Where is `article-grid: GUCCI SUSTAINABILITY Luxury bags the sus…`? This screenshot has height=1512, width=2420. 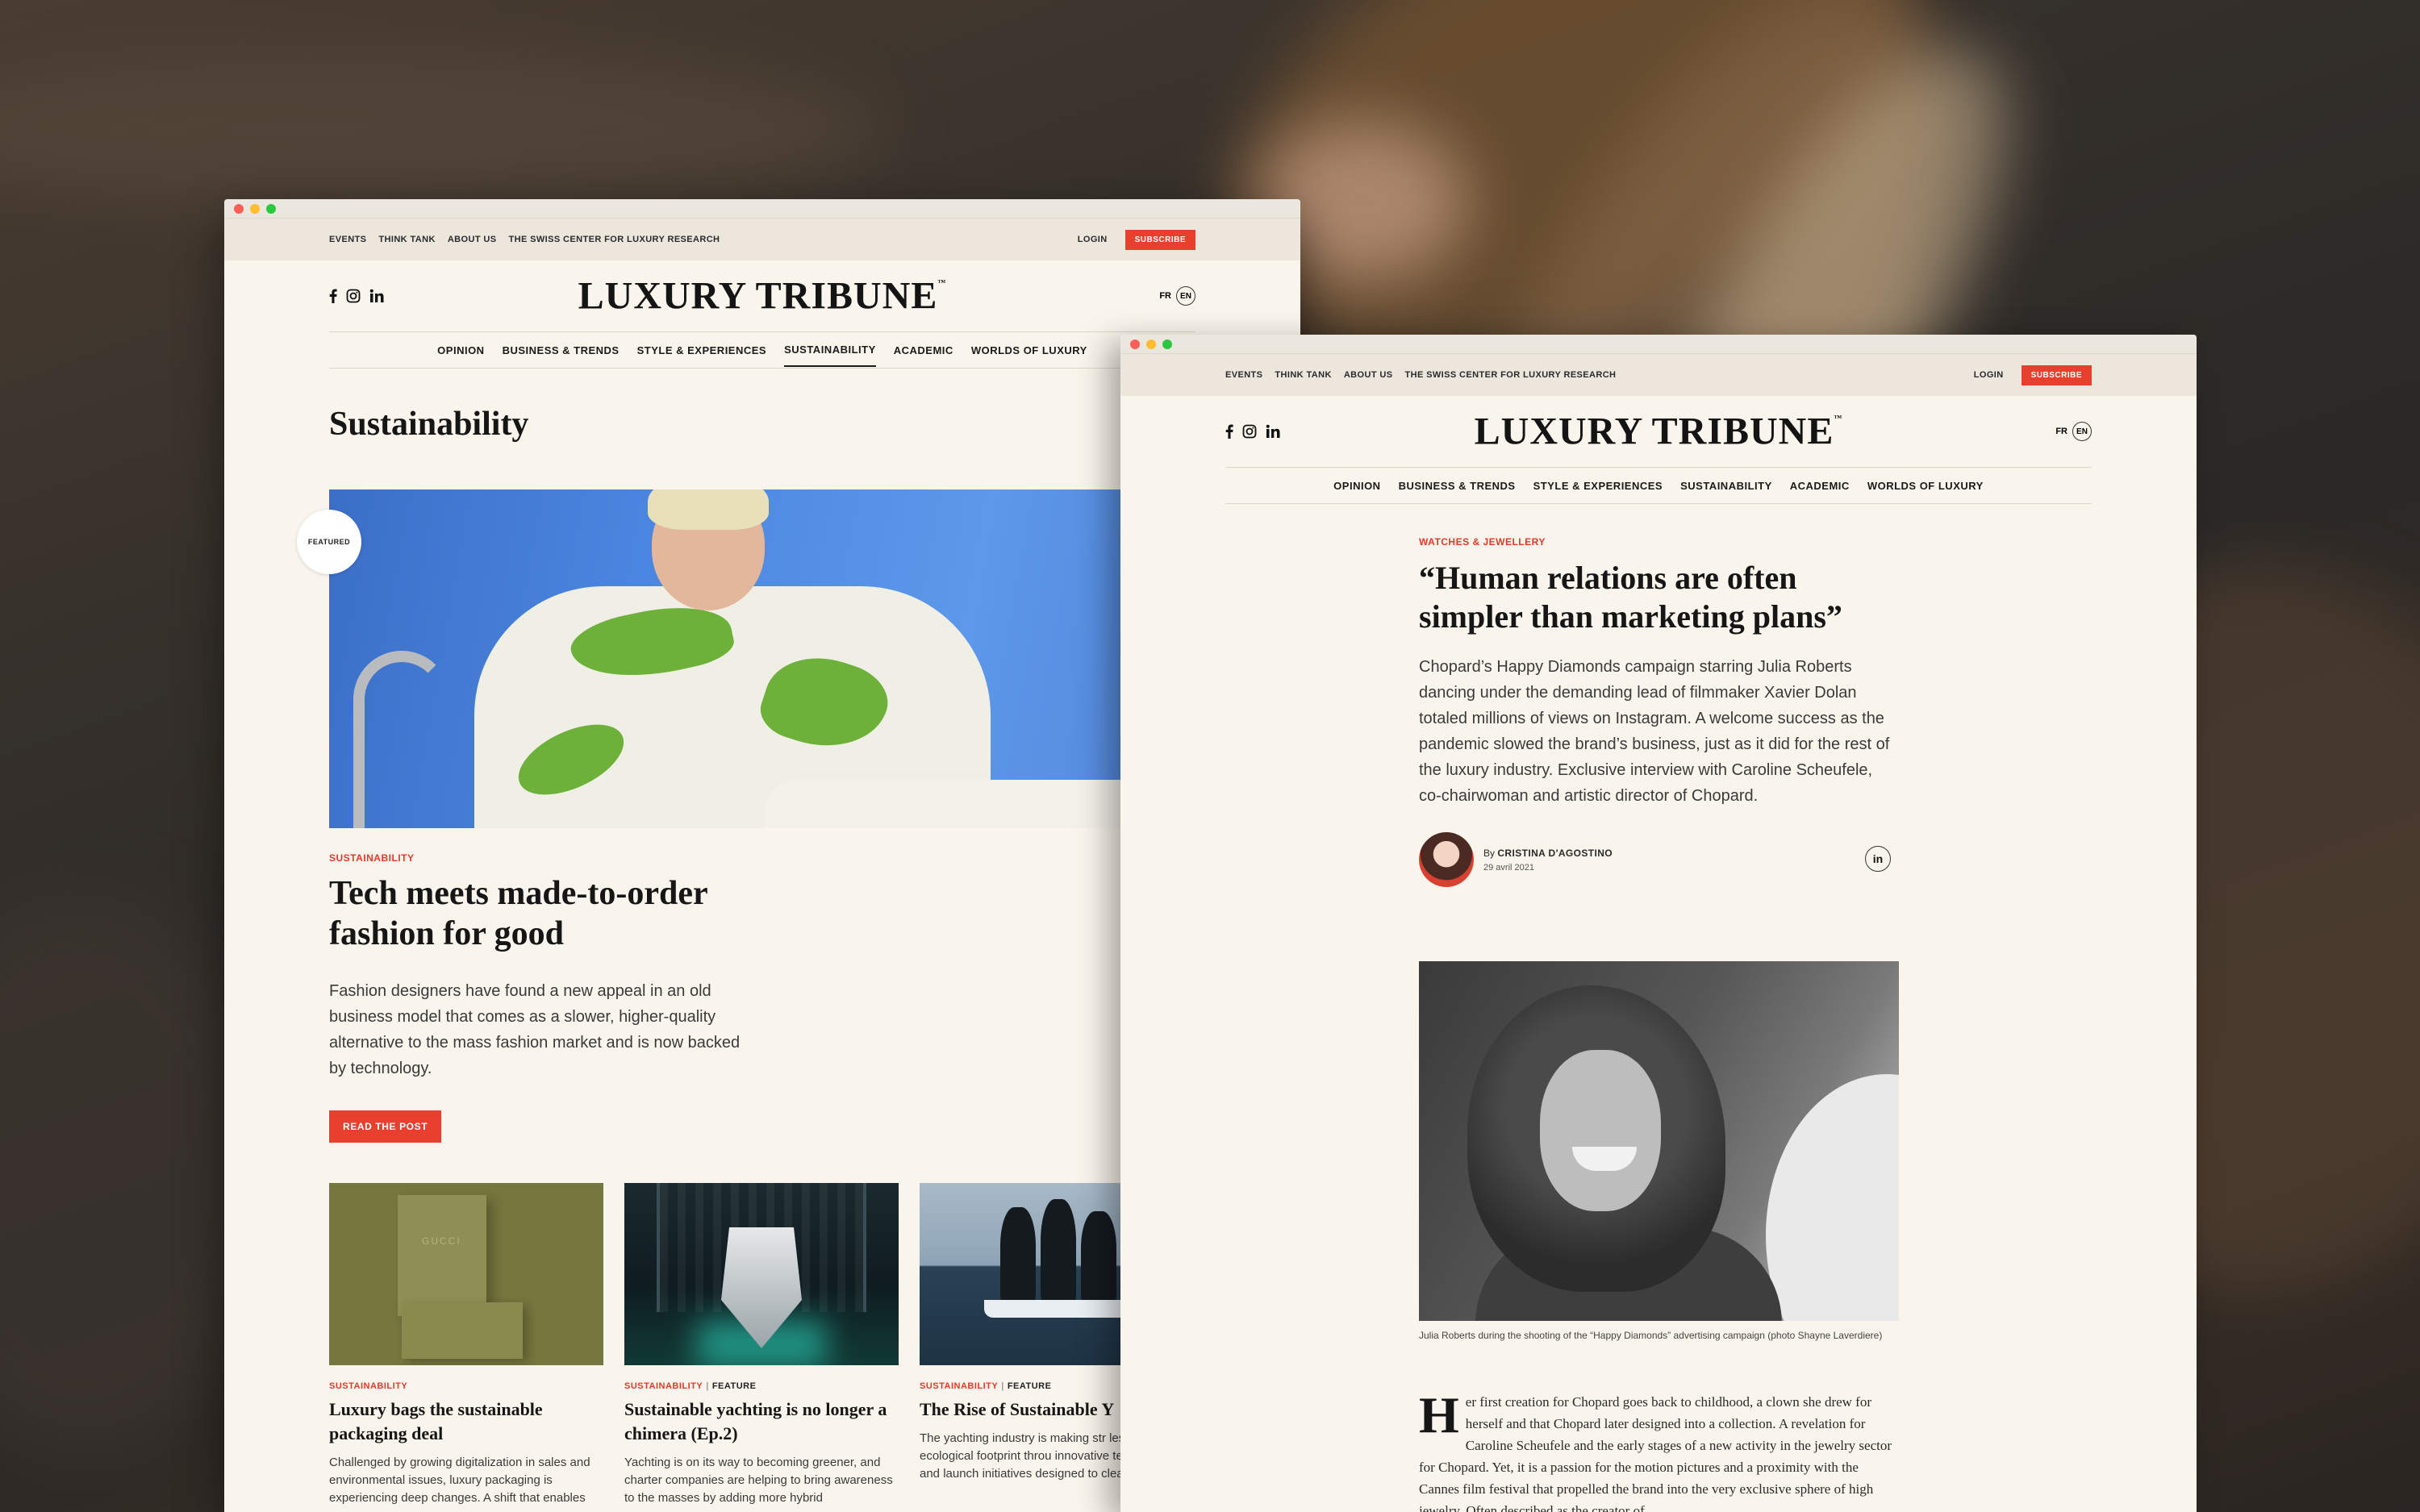 article-grid: GUCCI SUSTAINABILITY Luxury bags the sus… is located at coordinates (761, 1345).